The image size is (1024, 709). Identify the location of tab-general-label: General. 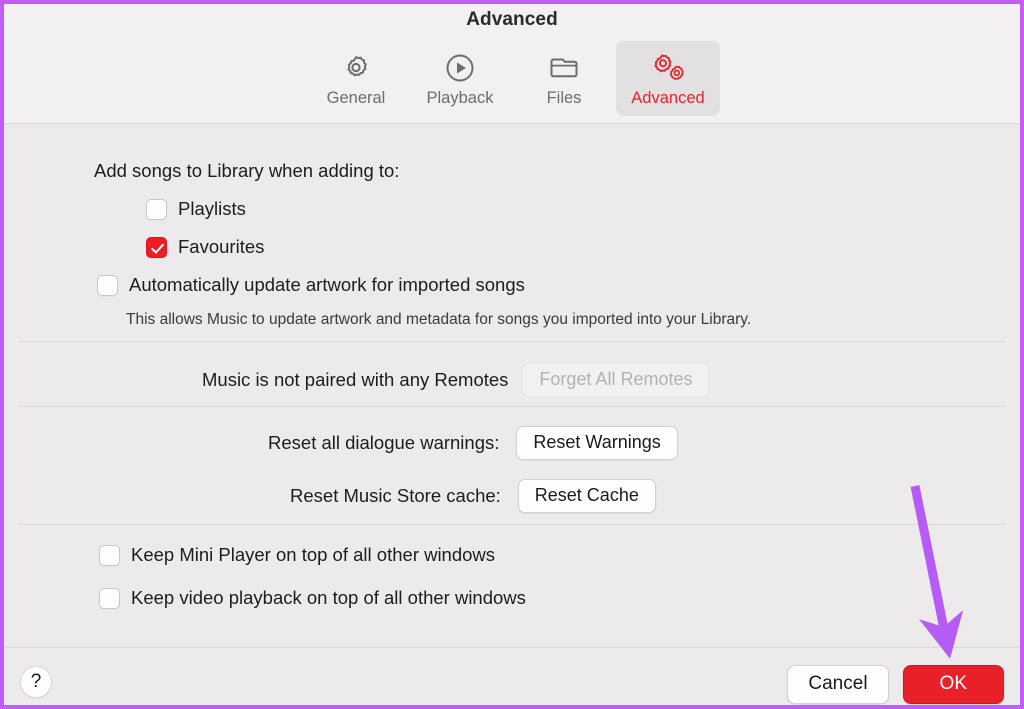
(356, 98).